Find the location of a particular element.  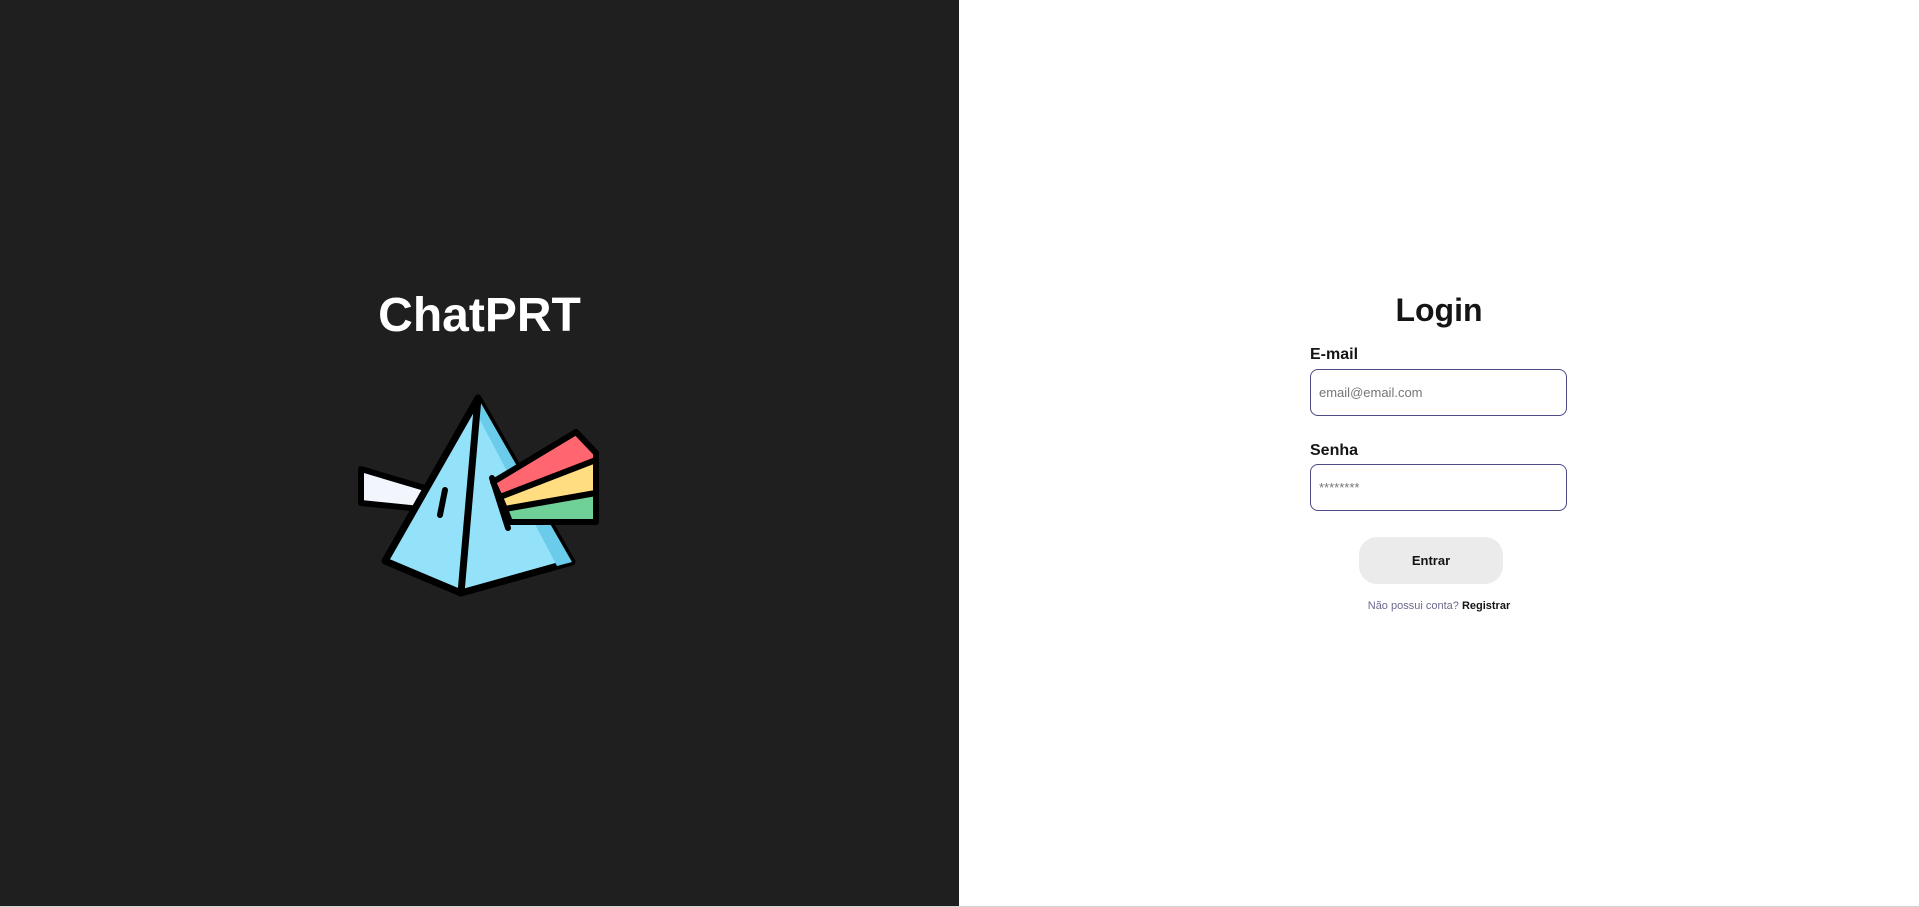

email-input is located at coordinates (1438, 392).